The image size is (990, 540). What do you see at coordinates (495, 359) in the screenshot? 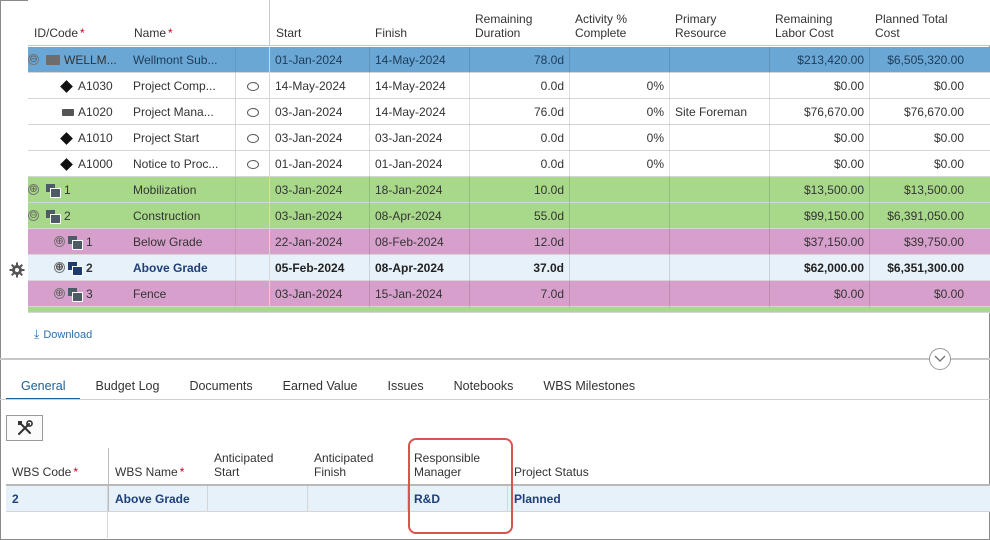
I see `panel-splitter` at bounding box center [495, 359].